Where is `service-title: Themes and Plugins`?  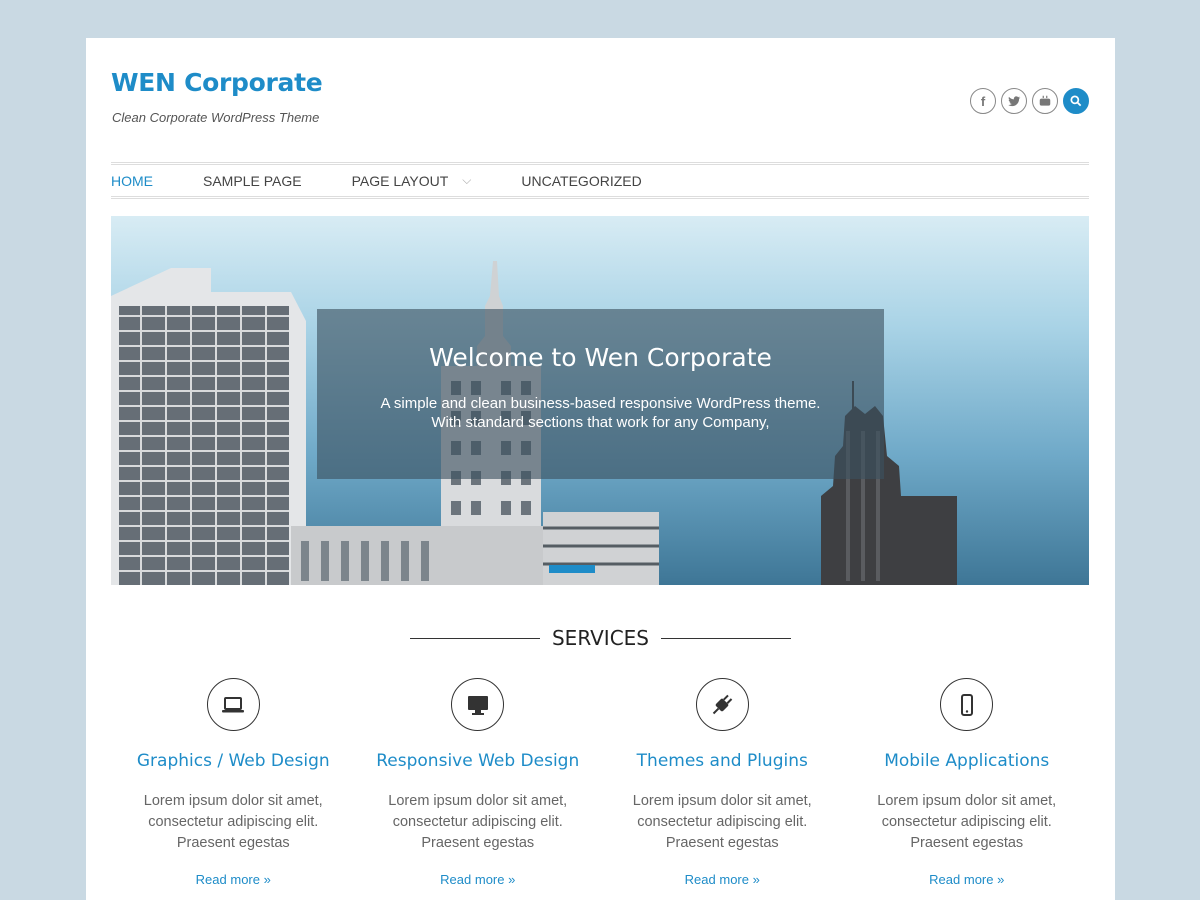 service-title: Themes and Plugins is located at coordinates (722, 765).